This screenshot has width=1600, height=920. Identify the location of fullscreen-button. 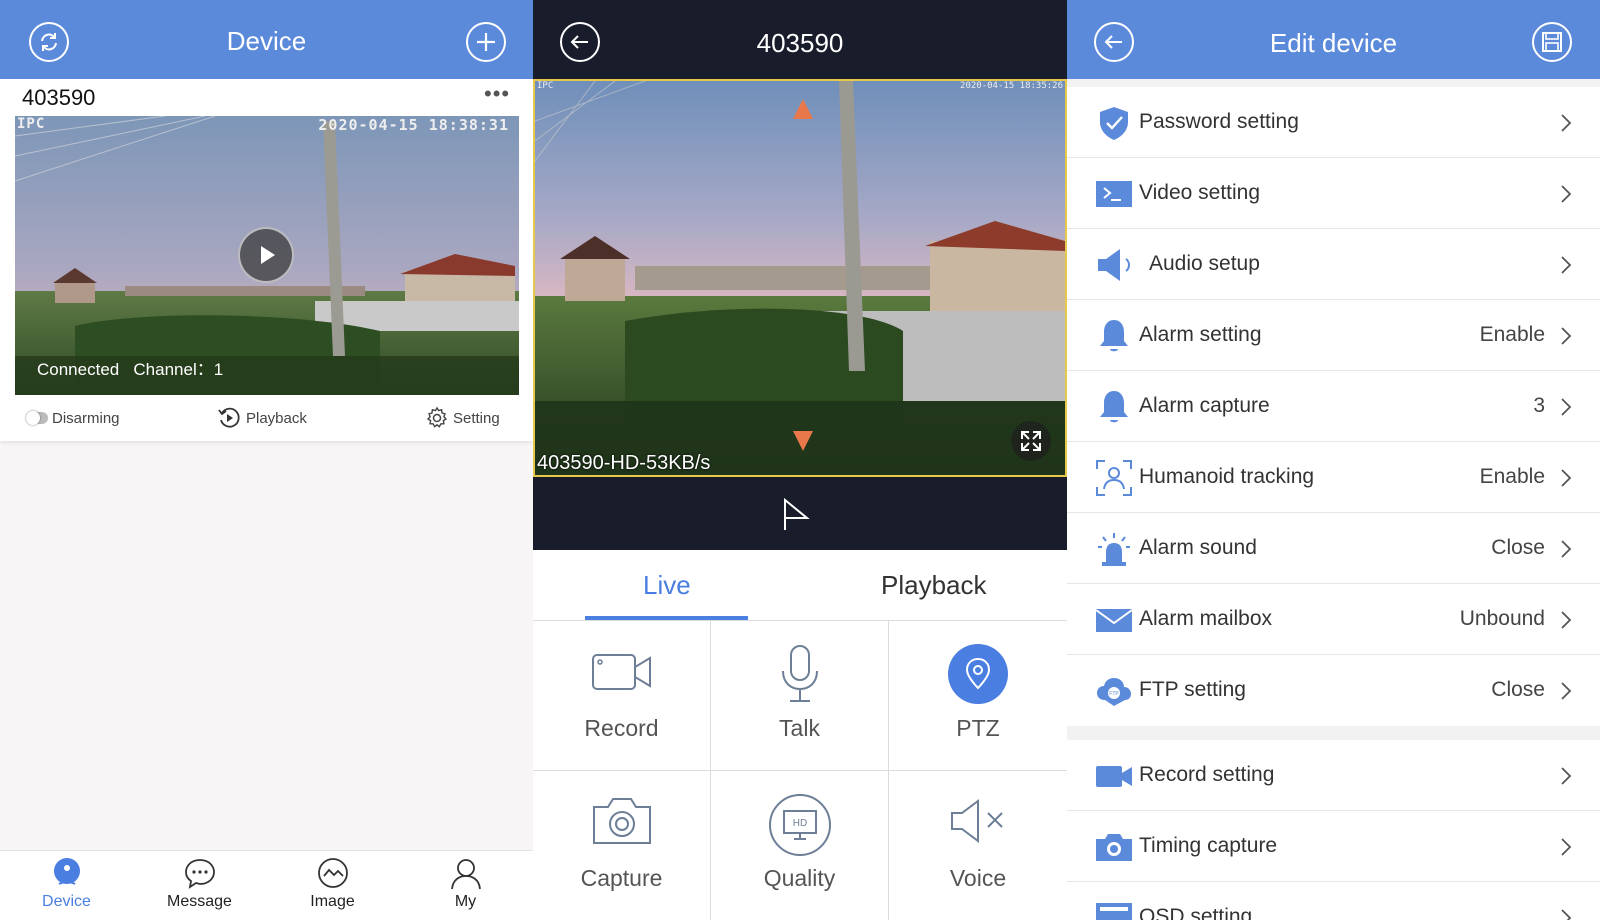
(1031, 441).